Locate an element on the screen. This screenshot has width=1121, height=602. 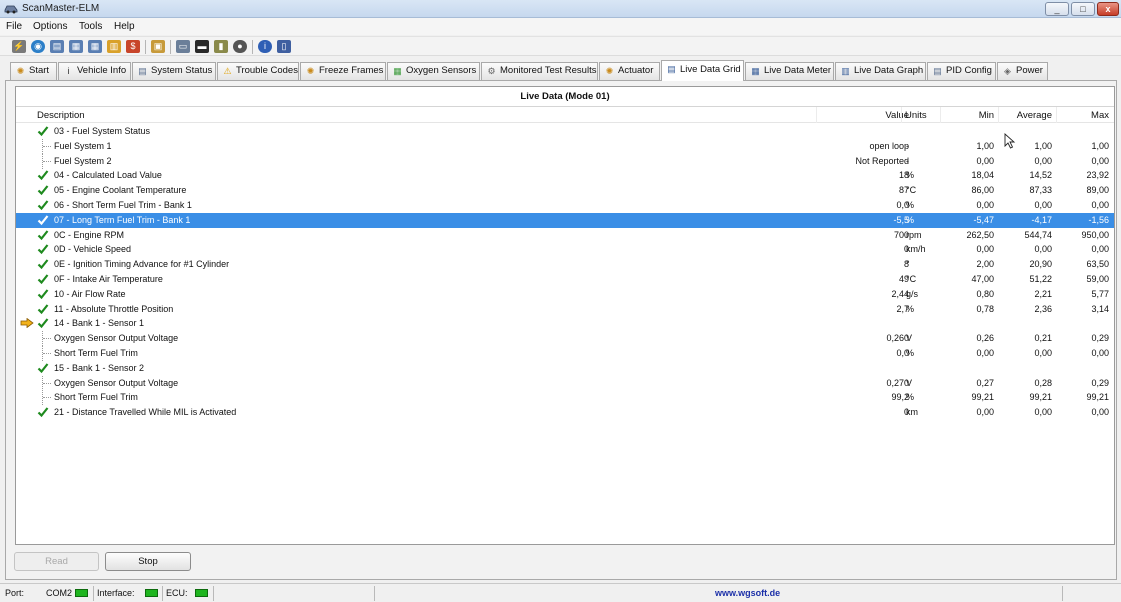
status-separator is located at coordinates (1062, 593).